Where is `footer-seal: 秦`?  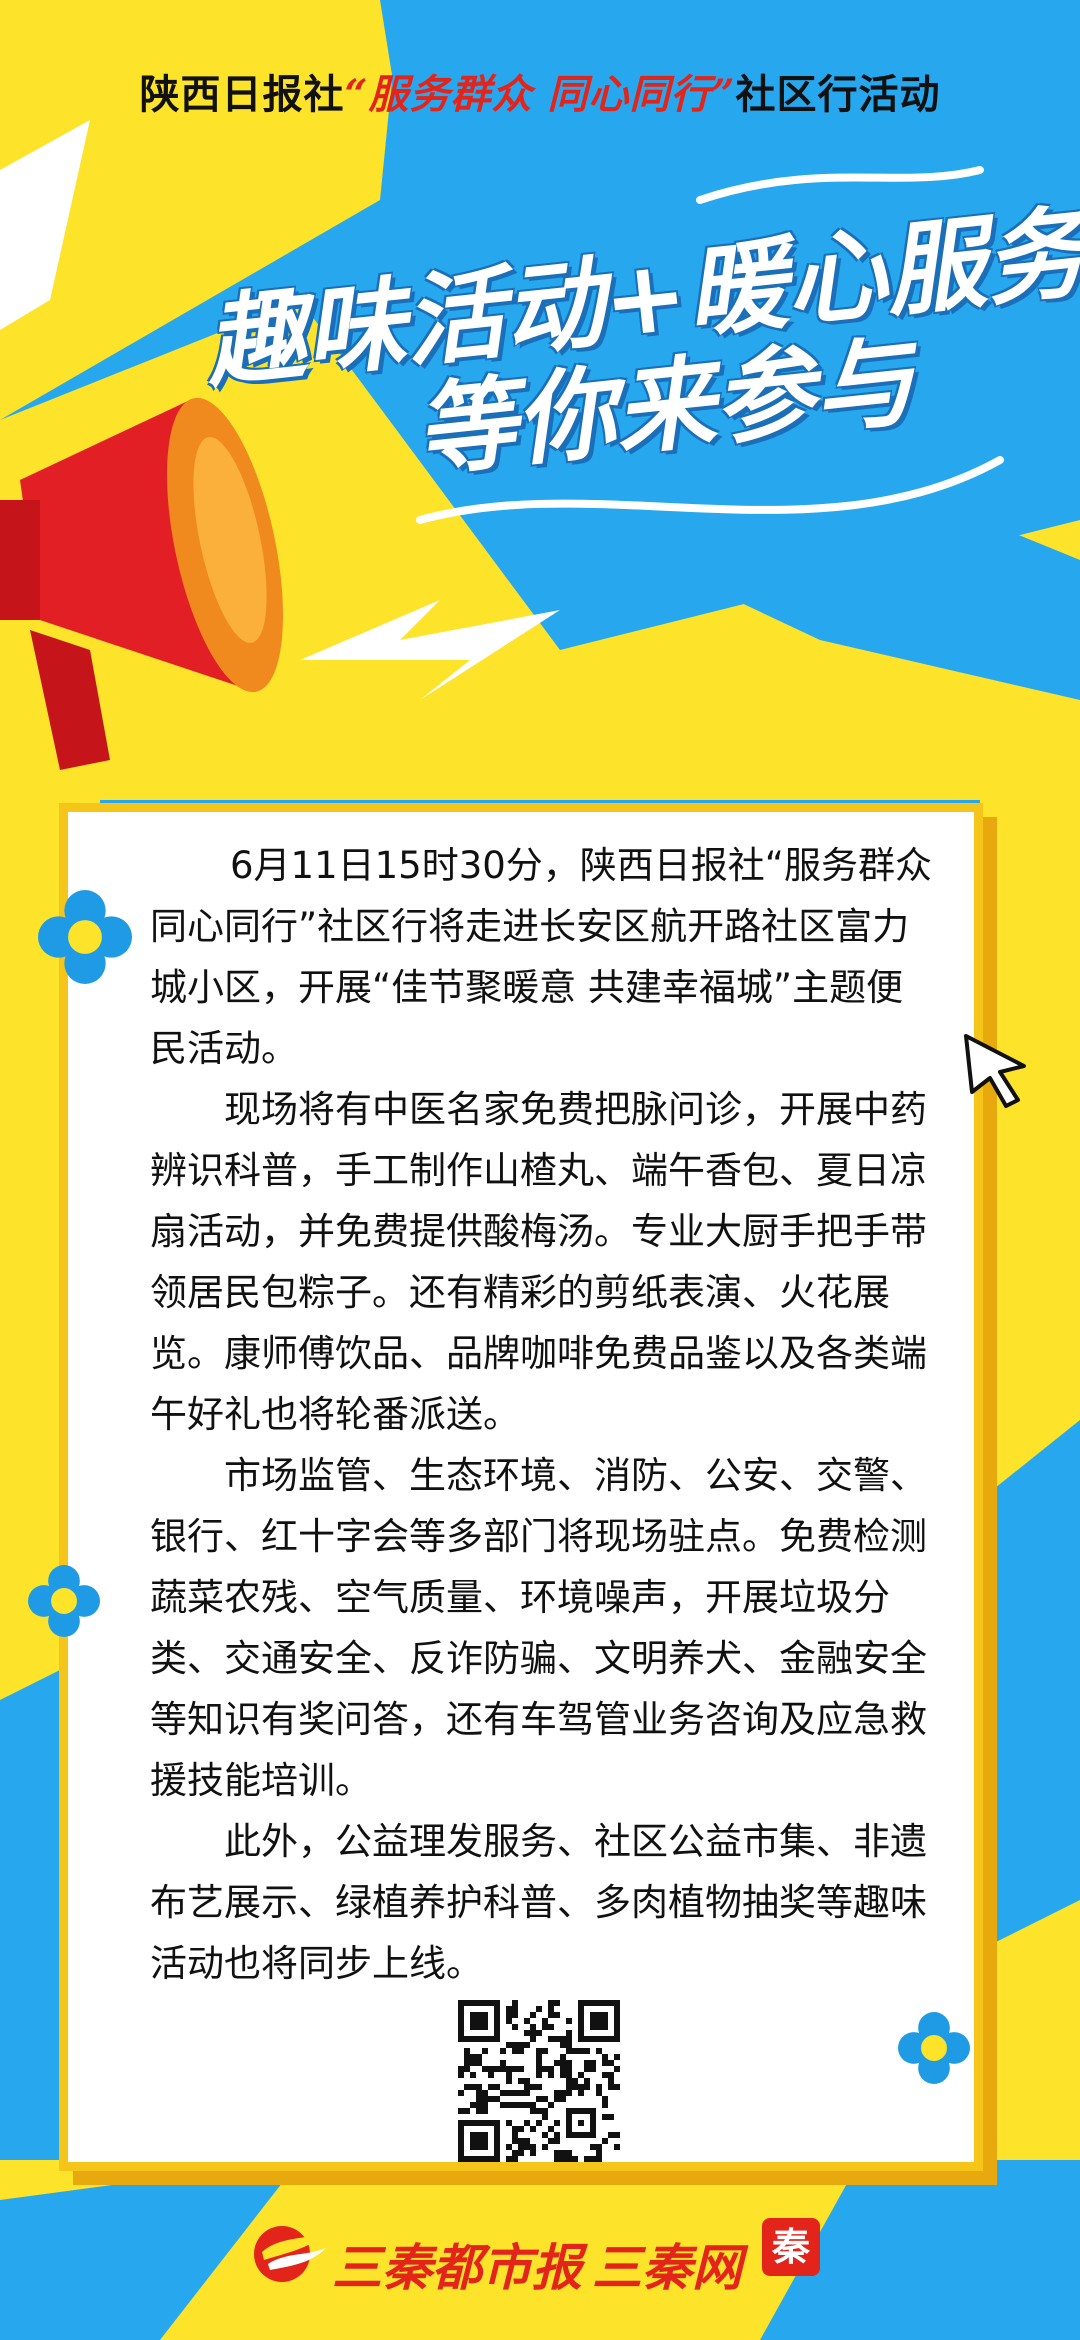 footer-seal: 秦 is located at coordinates (791, 2247).